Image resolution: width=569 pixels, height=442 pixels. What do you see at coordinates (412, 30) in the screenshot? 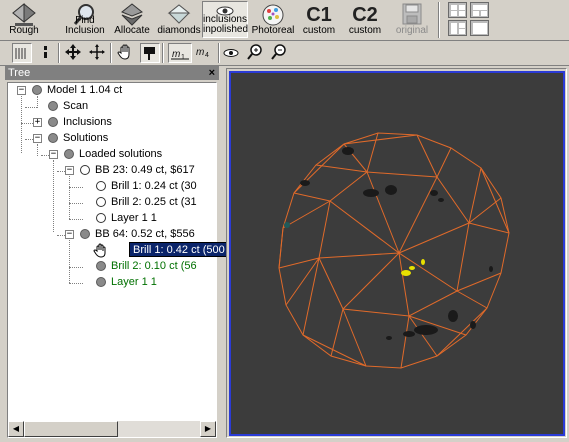
I see `original-label: original` at bounding box center [412, 30].